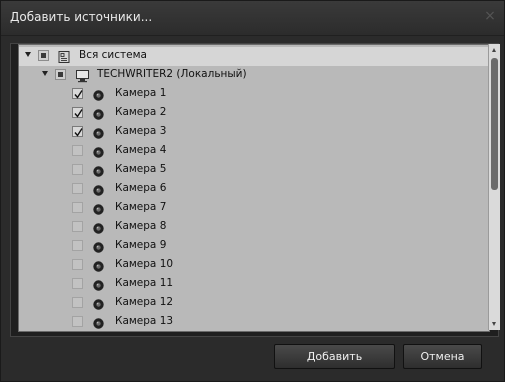 Image resolution: width=505 pixels, height=382 pixels. What do you see at coordinates (494, 124) in the screenshot?
I see `scrollbar-thumb` at bounding box center [494, 124].